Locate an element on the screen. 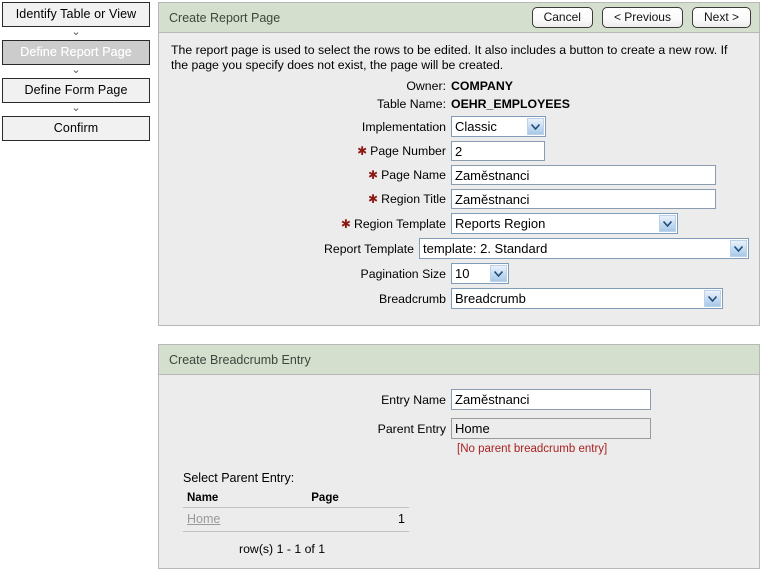 The width and height of the screenshot is (762, 569). report-template-row: Report Template template: 2. Standard is located at coordinates (459, 248).